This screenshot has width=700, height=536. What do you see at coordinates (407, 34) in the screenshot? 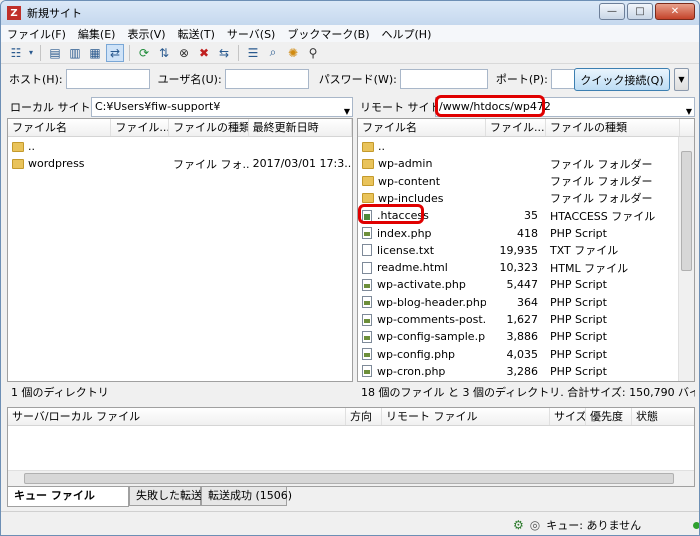
I see `menu-help: ヘルプ(H)` at bounding box center [407, 34].